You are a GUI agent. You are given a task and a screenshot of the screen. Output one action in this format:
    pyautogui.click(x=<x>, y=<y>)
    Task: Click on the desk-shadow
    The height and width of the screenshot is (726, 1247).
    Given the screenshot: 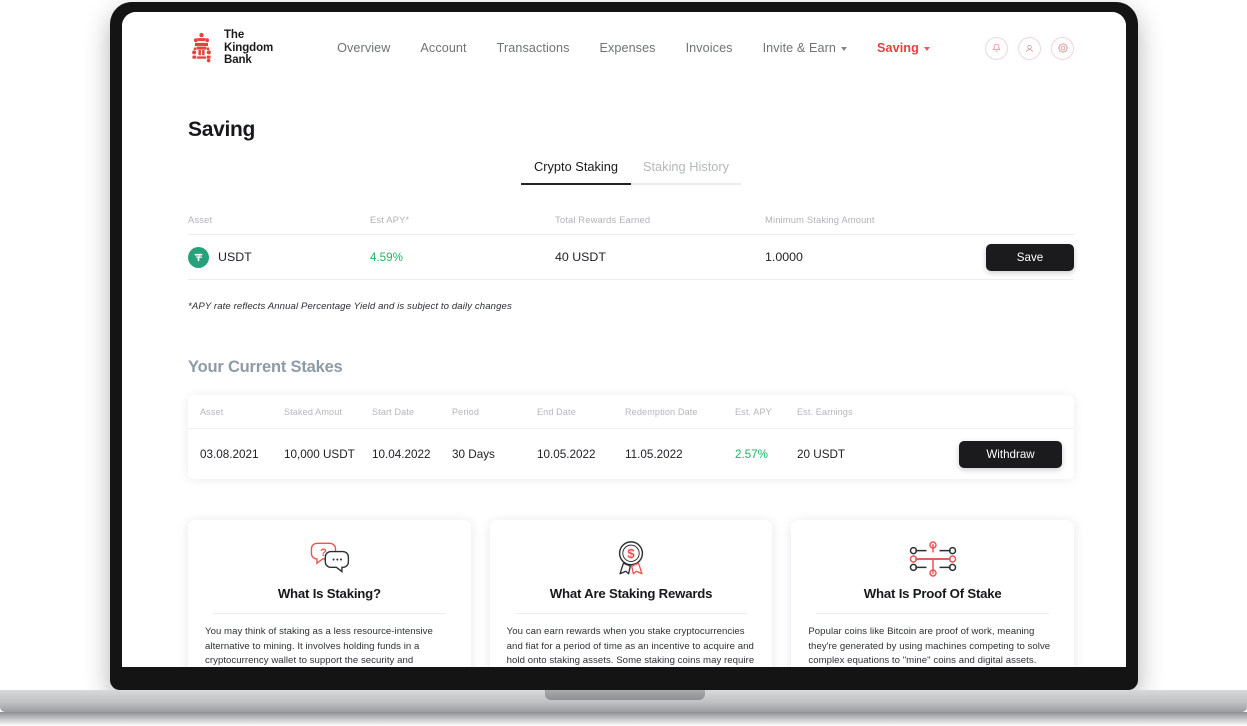 What is the action you would take?
    pyautogui.click(x=623, y=719)
    